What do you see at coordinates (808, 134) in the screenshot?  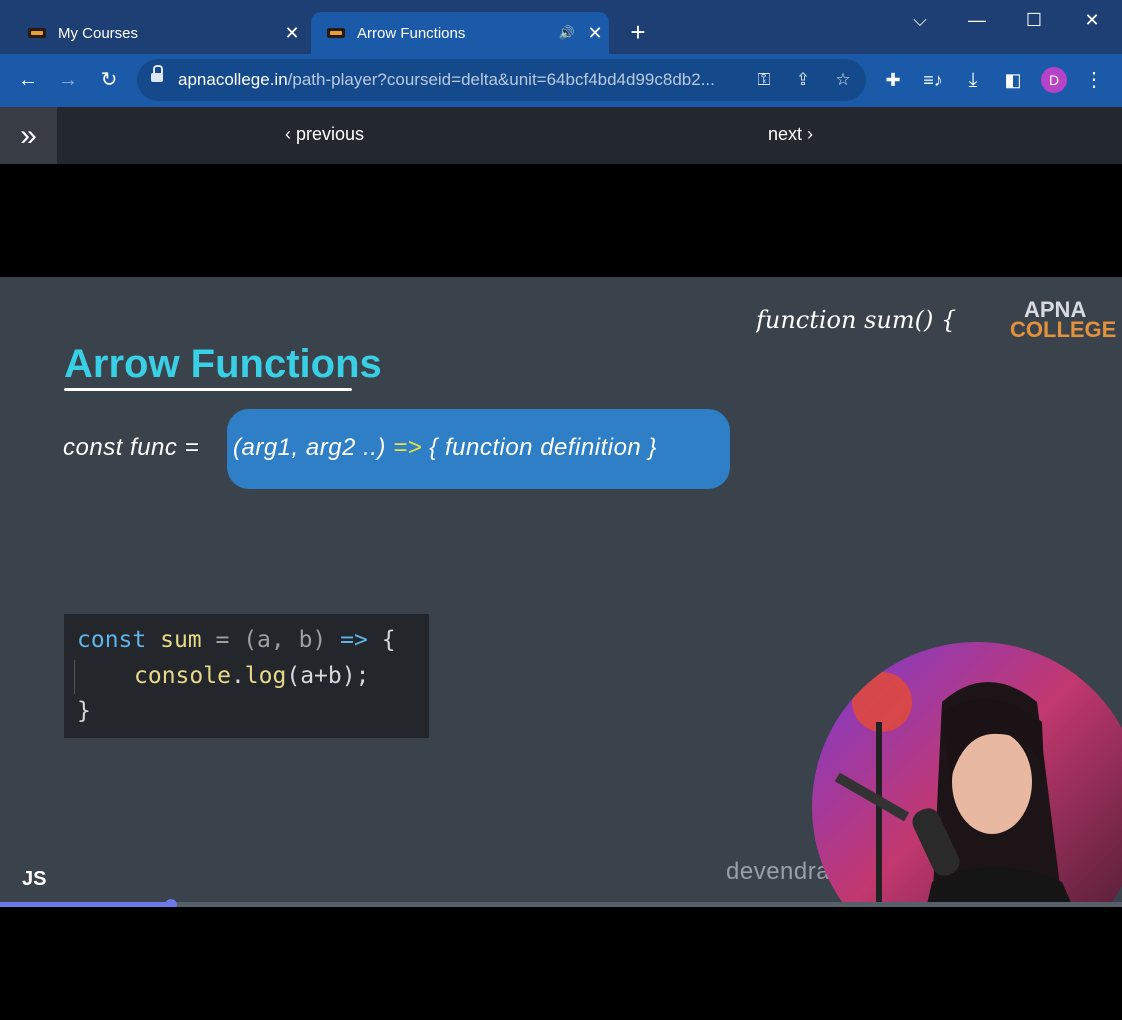 I see `chevron-right-icon: ›` at bounding box center [808, 134].